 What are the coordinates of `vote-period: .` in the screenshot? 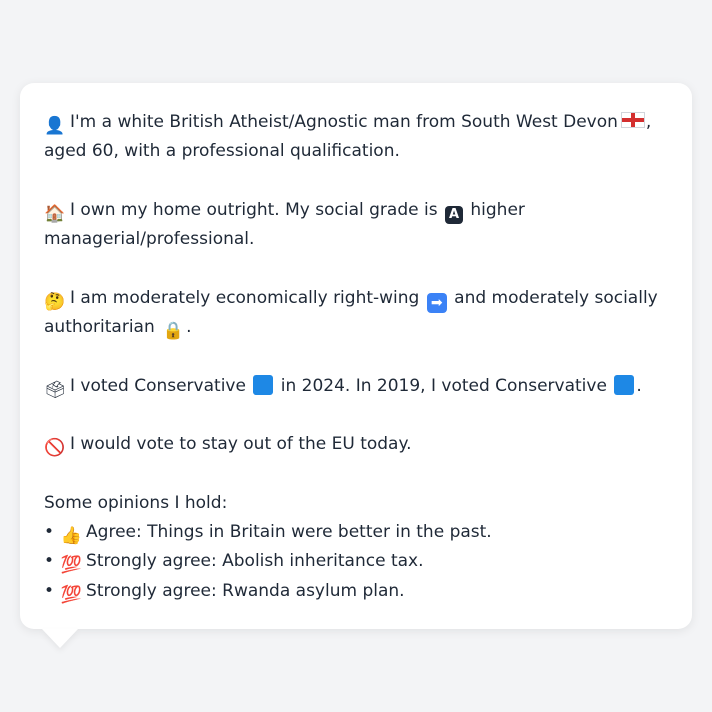 It's located at (639, 385).